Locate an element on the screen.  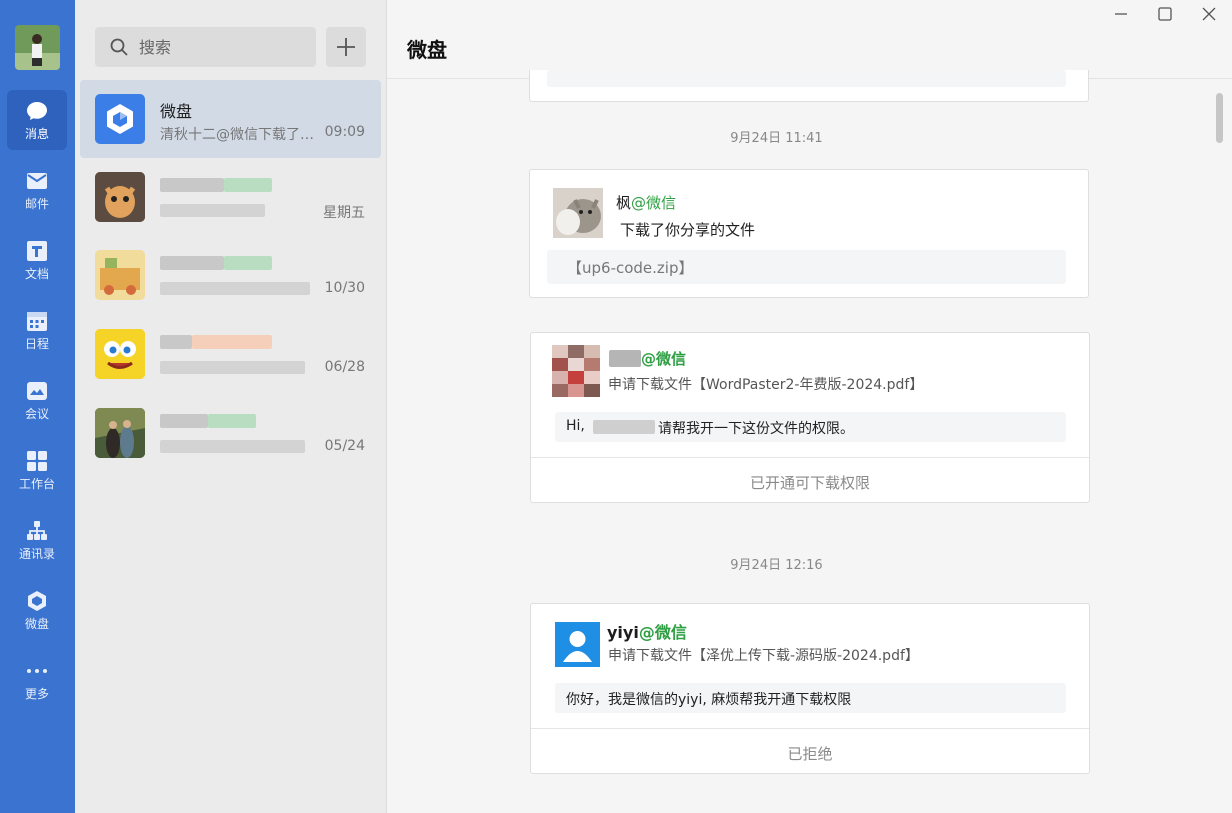
nav-label: 微盘 is located at coordinates (36, 624).